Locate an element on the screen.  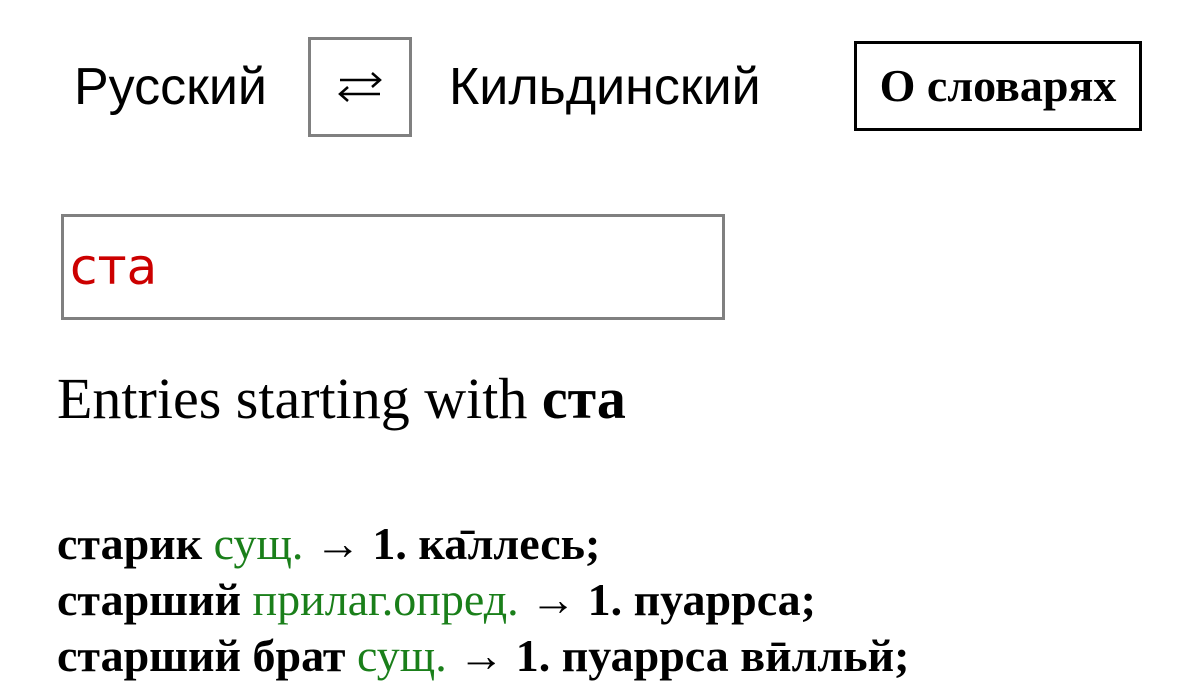
target-language-label: Кильдинский is located at coordinates (605, 87).